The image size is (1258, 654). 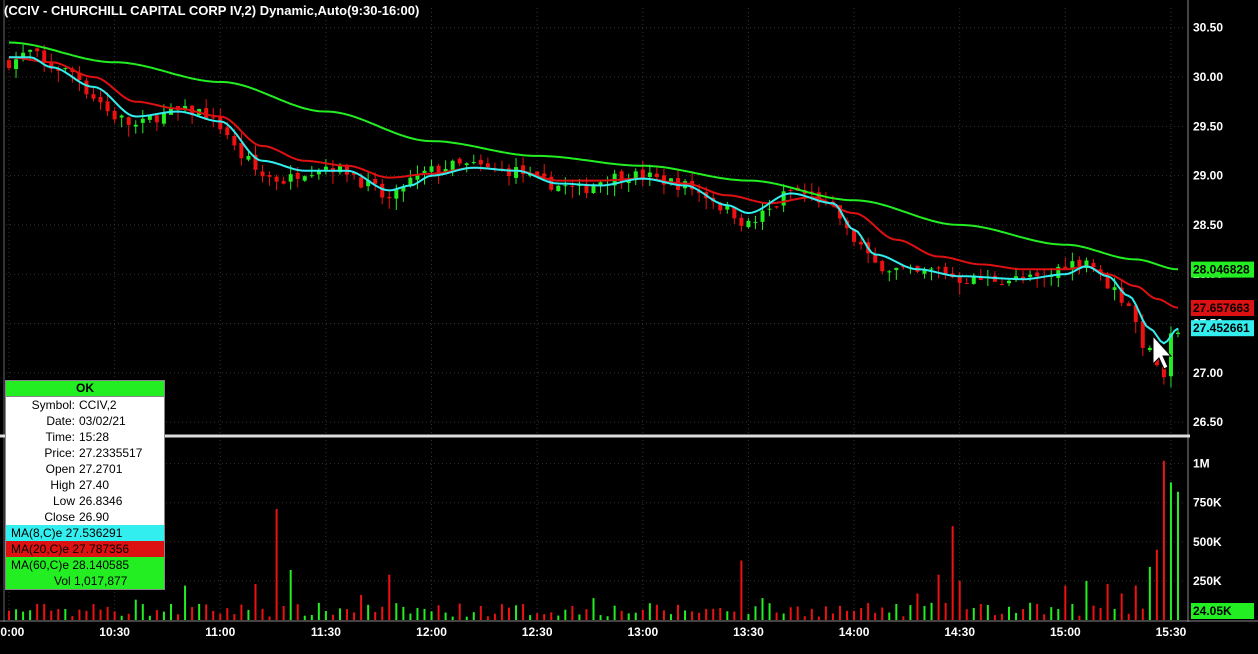 What do you see at coordinates (94, 517) in the screenshot?
I see `close-value: 26.90` at bounding box center [94, 517].